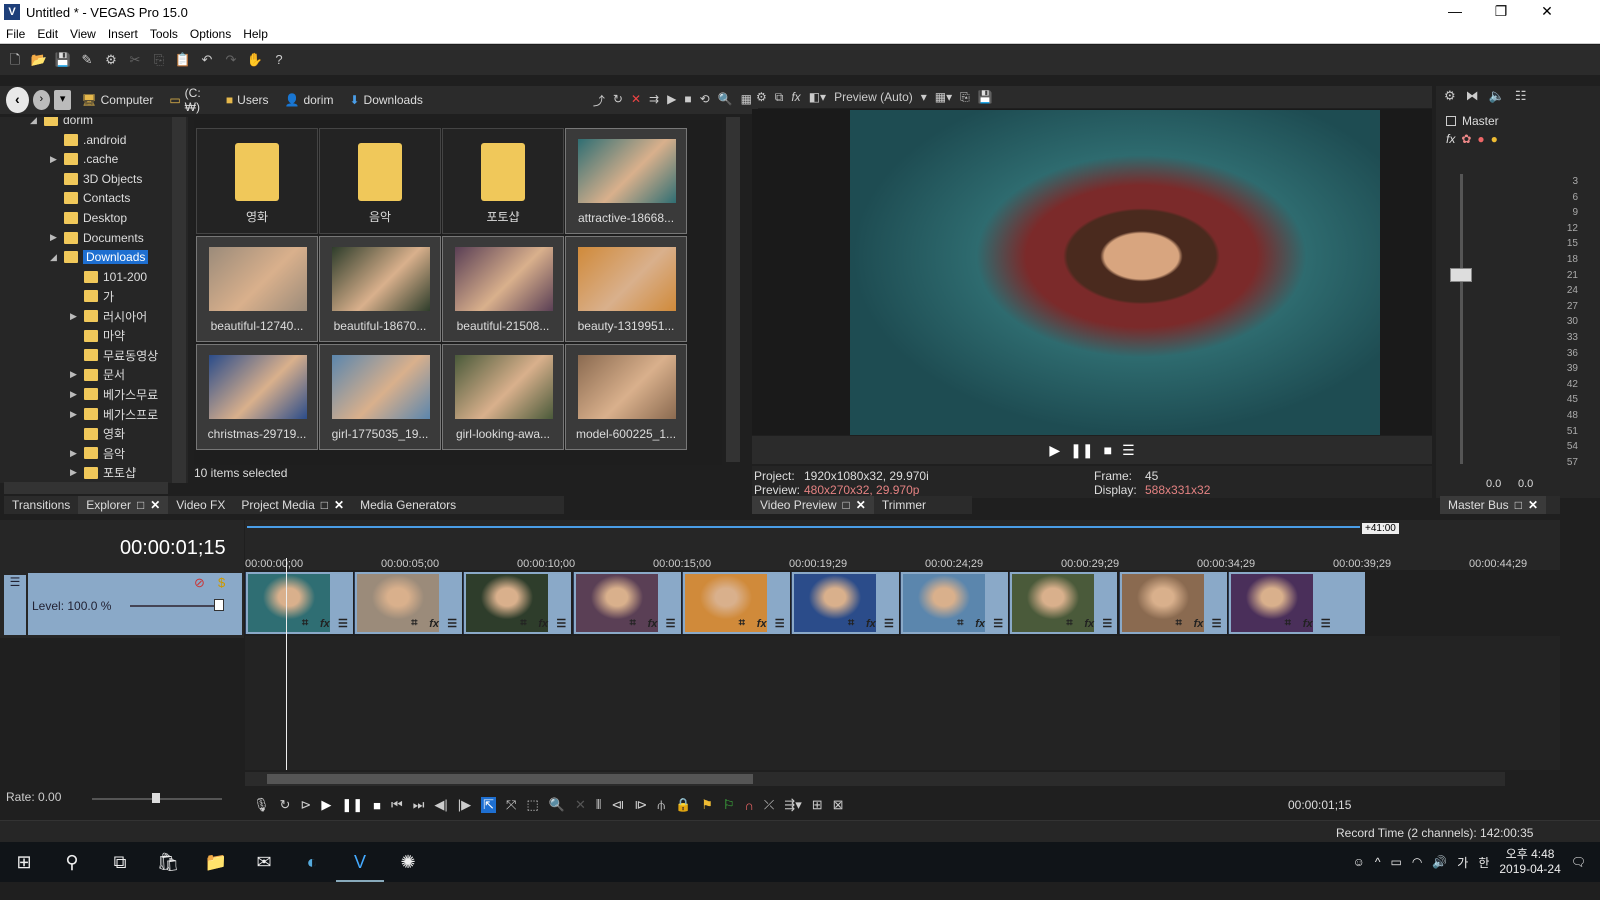 The image size is (1600, 900). Describe the element at coordinates (17, 100) in the screenshot. I see `back-button: ‹` at that location.